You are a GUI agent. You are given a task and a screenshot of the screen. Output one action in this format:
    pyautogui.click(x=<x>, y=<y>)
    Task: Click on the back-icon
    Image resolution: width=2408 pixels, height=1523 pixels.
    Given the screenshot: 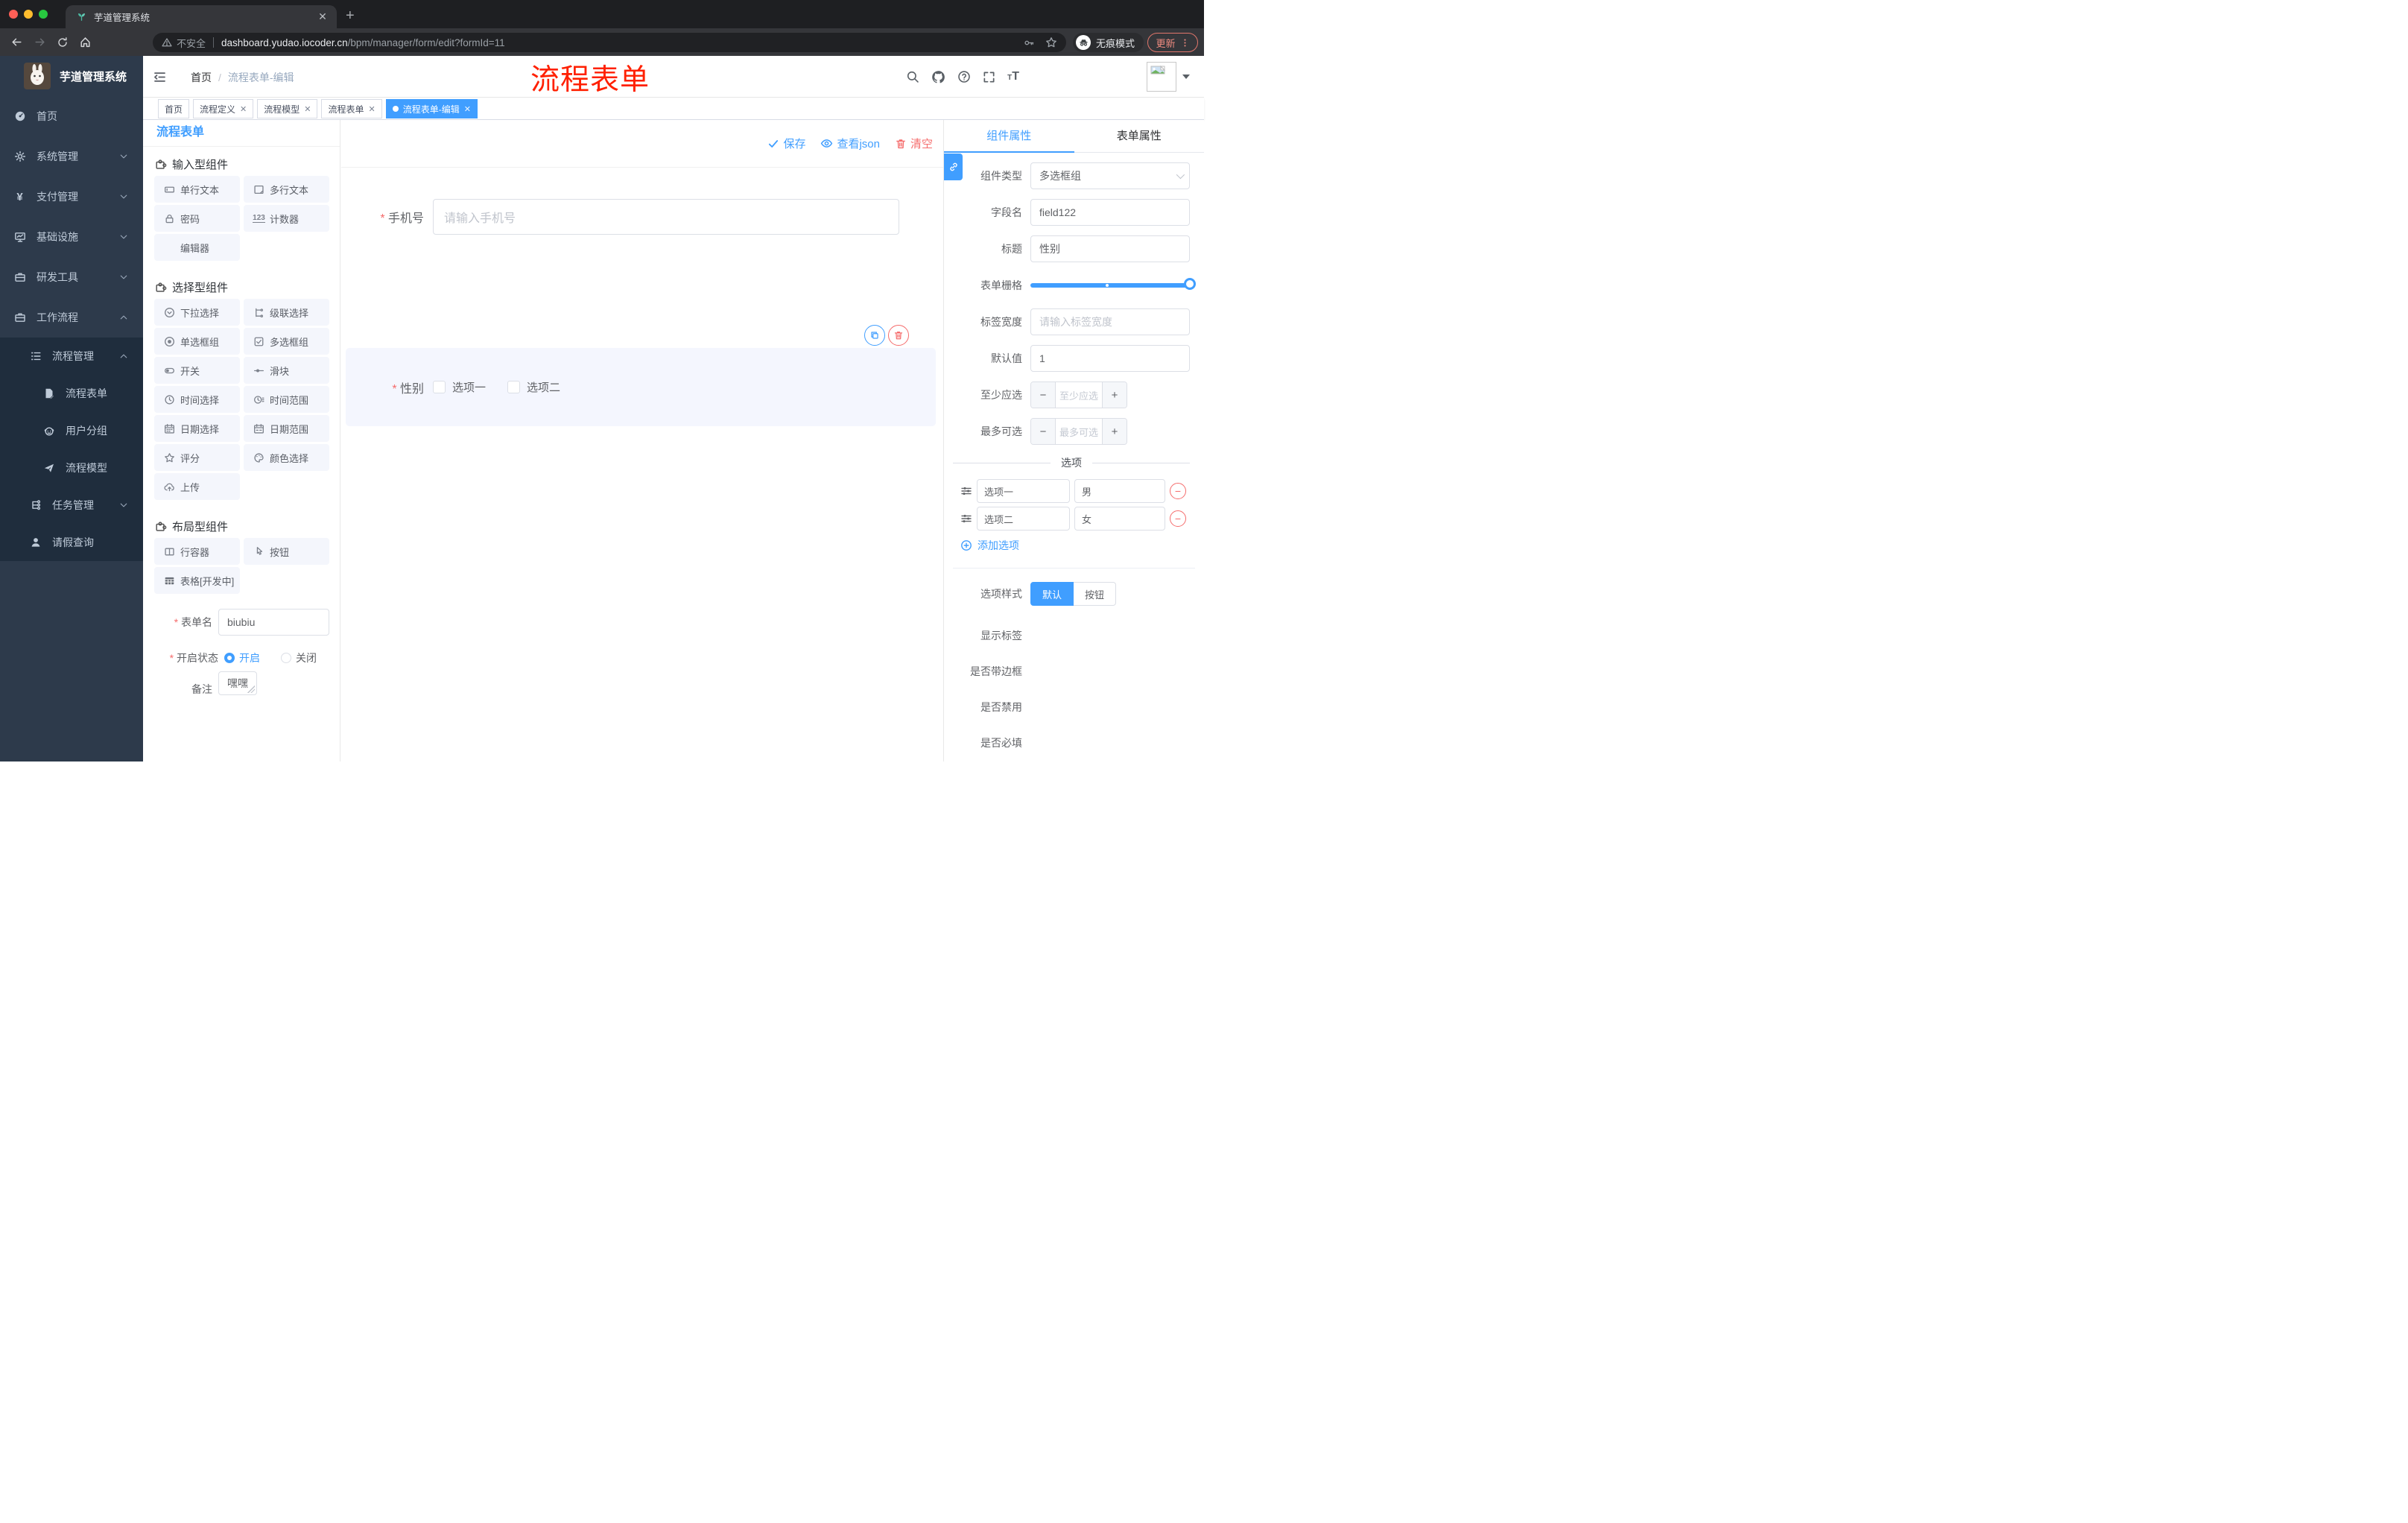 What is the action you would take?
    pyautogui.click(x=16, y=42)
    